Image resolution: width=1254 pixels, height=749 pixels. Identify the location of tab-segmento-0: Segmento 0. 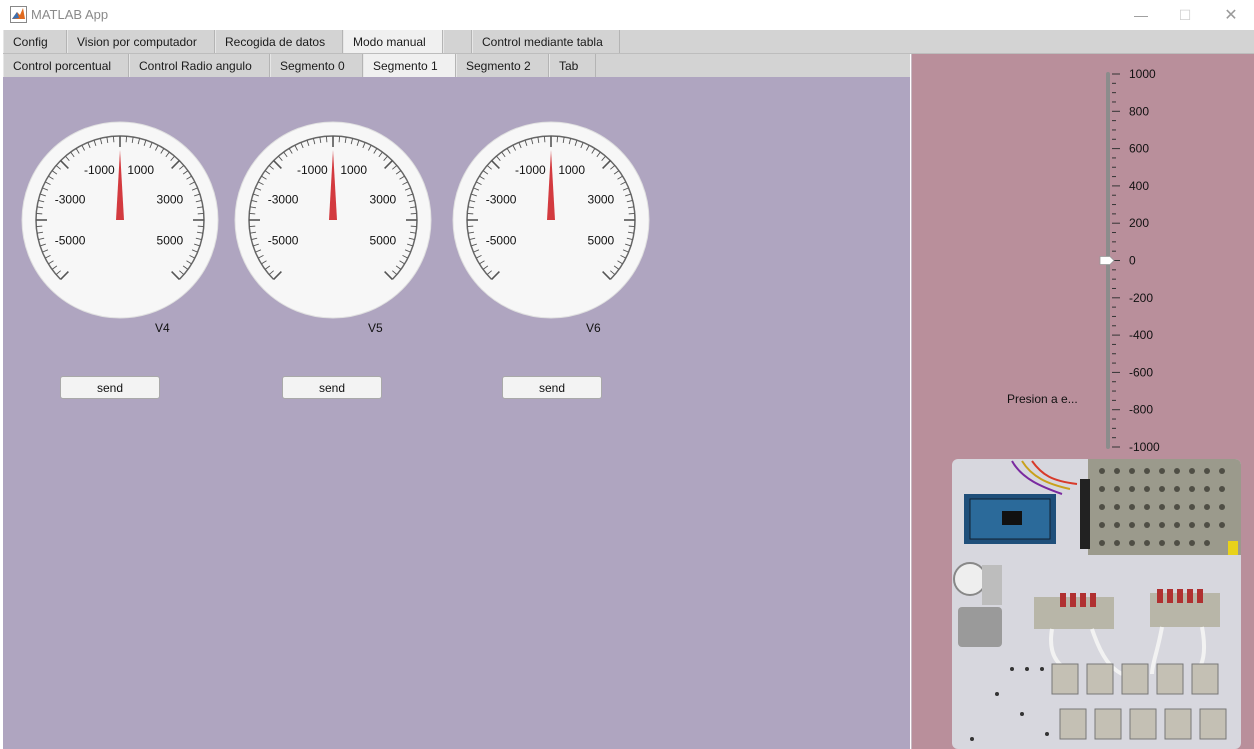
(316, 65).